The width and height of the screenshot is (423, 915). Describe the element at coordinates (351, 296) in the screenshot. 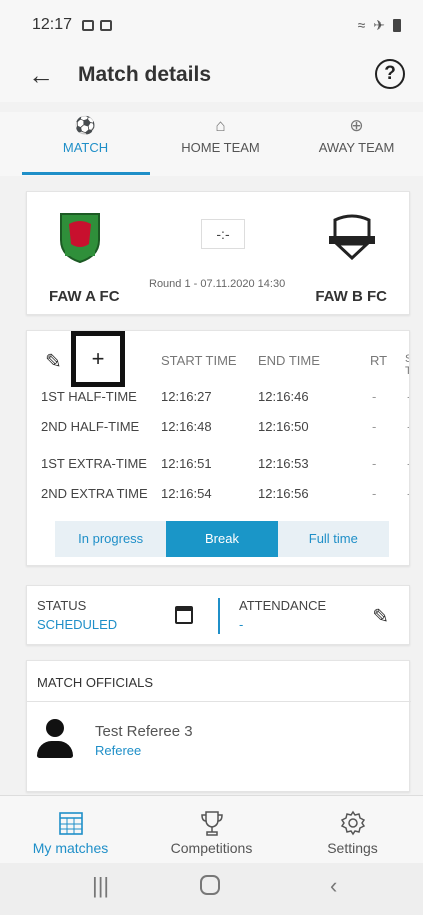

I see `away-team-name: FAW B FC` at that location.